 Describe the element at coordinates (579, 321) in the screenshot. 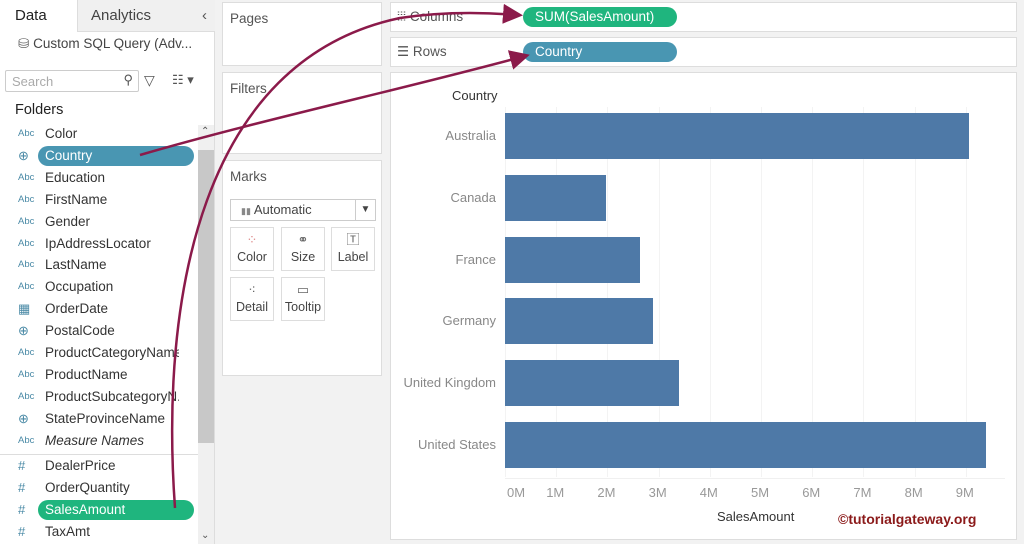

I see `bar-germany` at that location.